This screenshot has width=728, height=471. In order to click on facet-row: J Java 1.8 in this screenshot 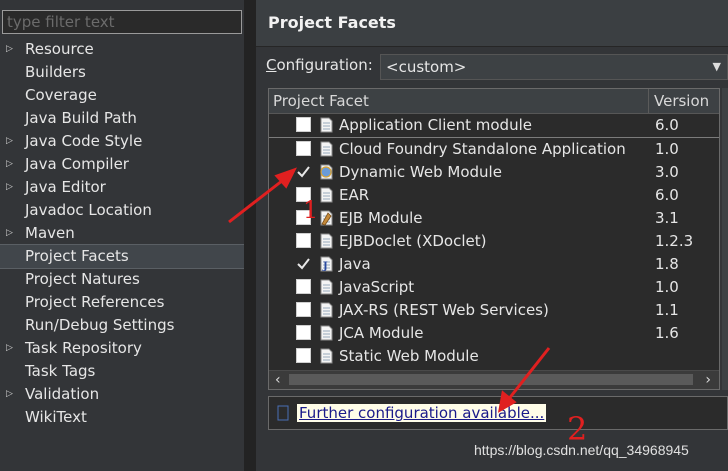, I will do `click(494, 264)`.